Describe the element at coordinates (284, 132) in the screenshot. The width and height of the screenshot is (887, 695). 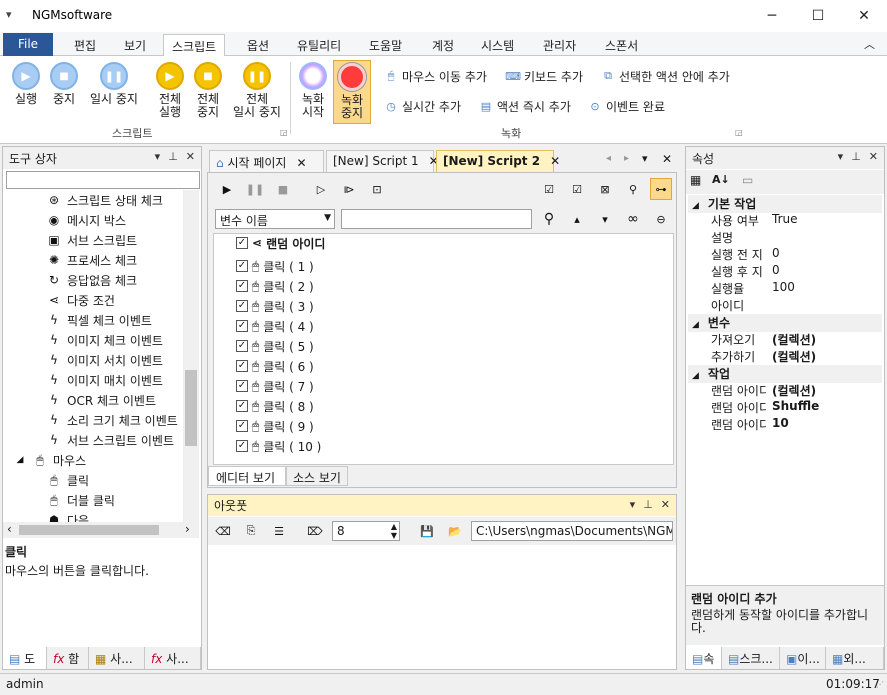
I see `dialog-launcher-icon: ◲` at that location.